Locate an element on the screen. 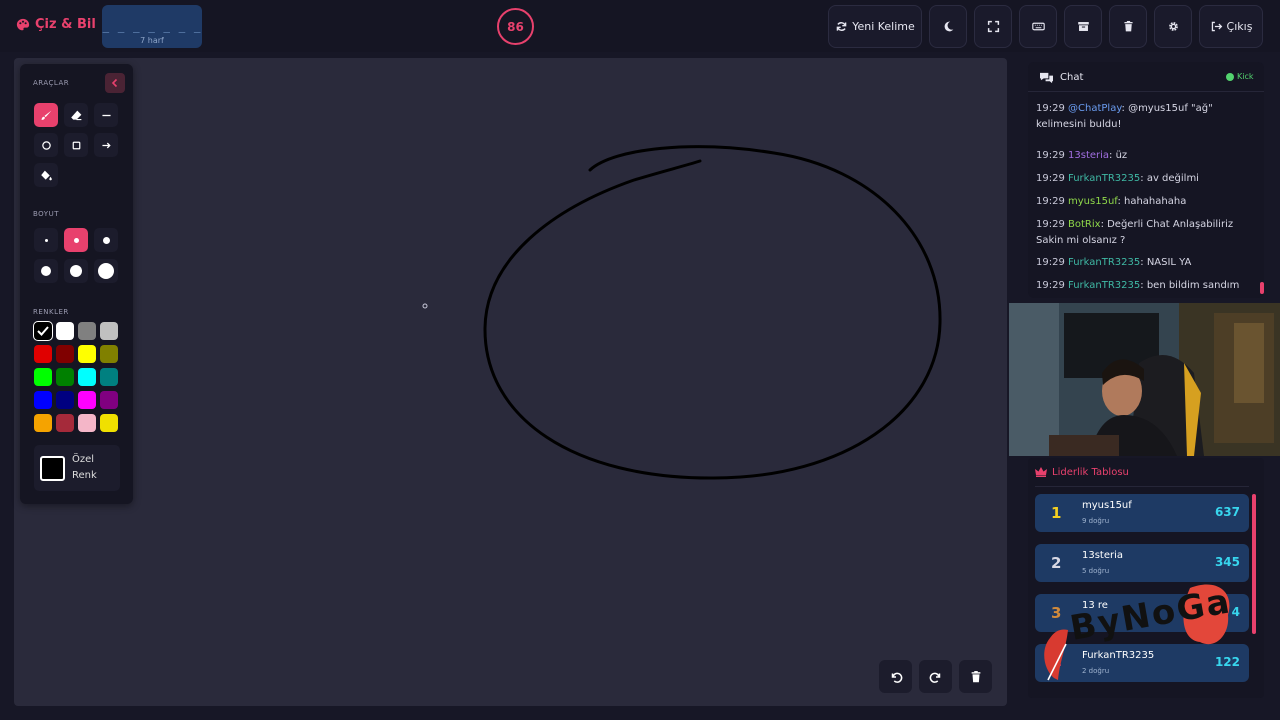 The height and width of the screenshot is (720, 1280). brush-tool is located at coordinates (46, 115).